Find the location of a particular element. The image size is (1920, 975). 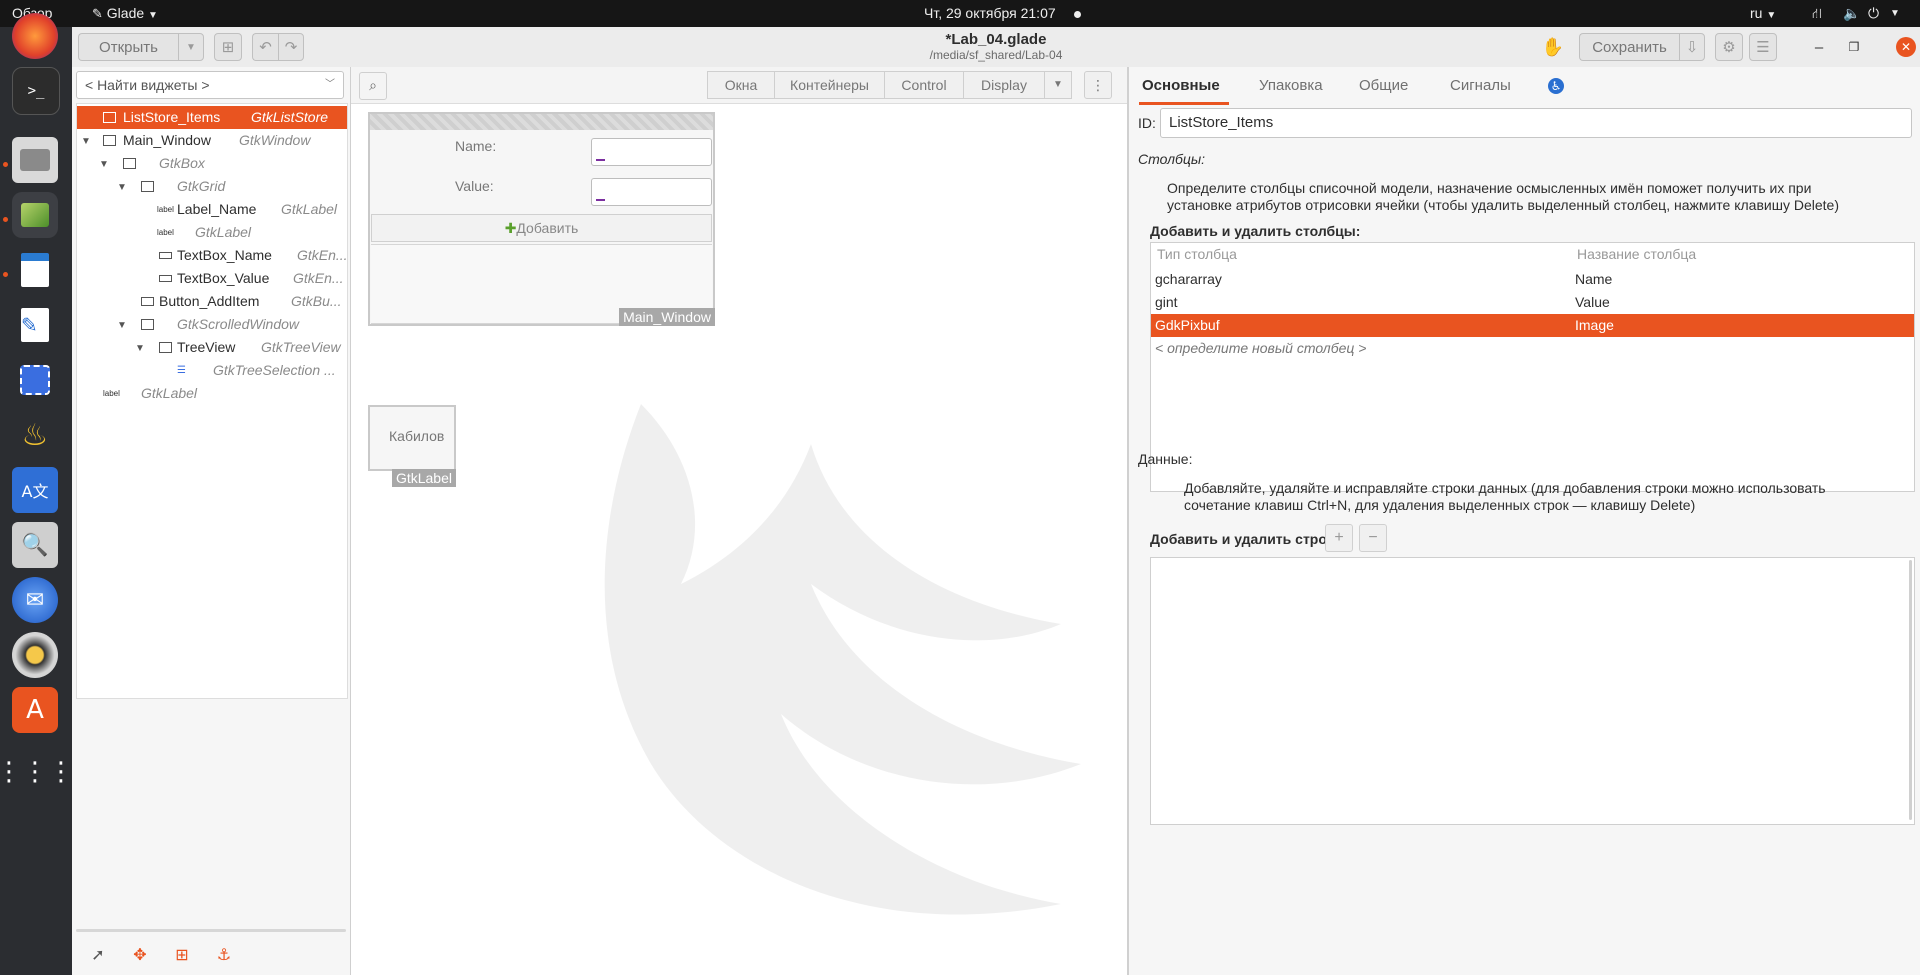

widget-search-input: < Найти виджеты > ﹀ is located at coordinates (210, 85).